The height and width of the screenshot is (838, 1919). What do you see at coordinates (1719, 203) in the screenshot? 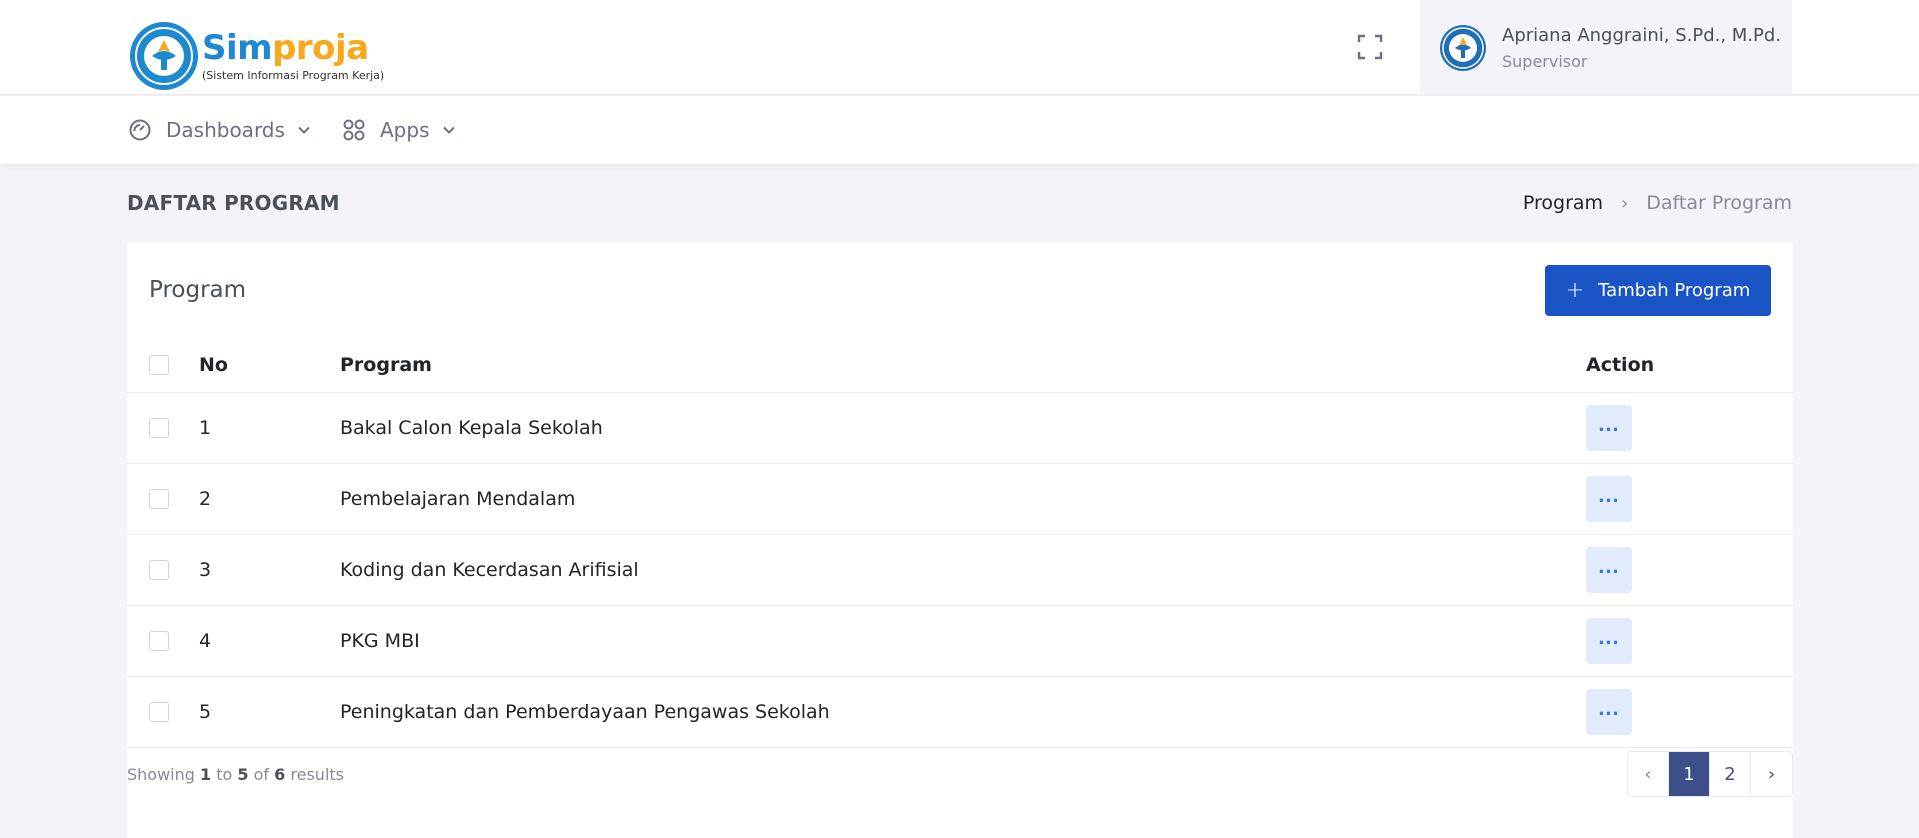
I see `breadcrumb-daftar-program: Daftar Program` at bounding box center [1719, 203].